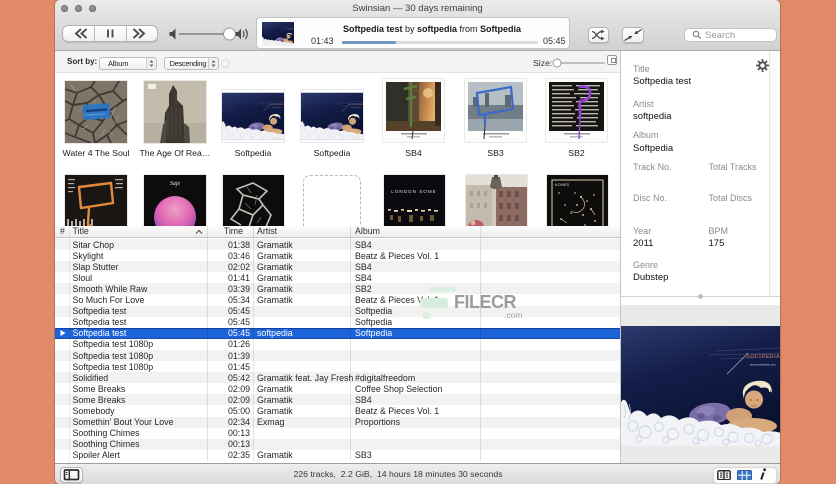 This screenshot has height=484, width=836. I want to click on svg-text: Saje, so click(175, 184).